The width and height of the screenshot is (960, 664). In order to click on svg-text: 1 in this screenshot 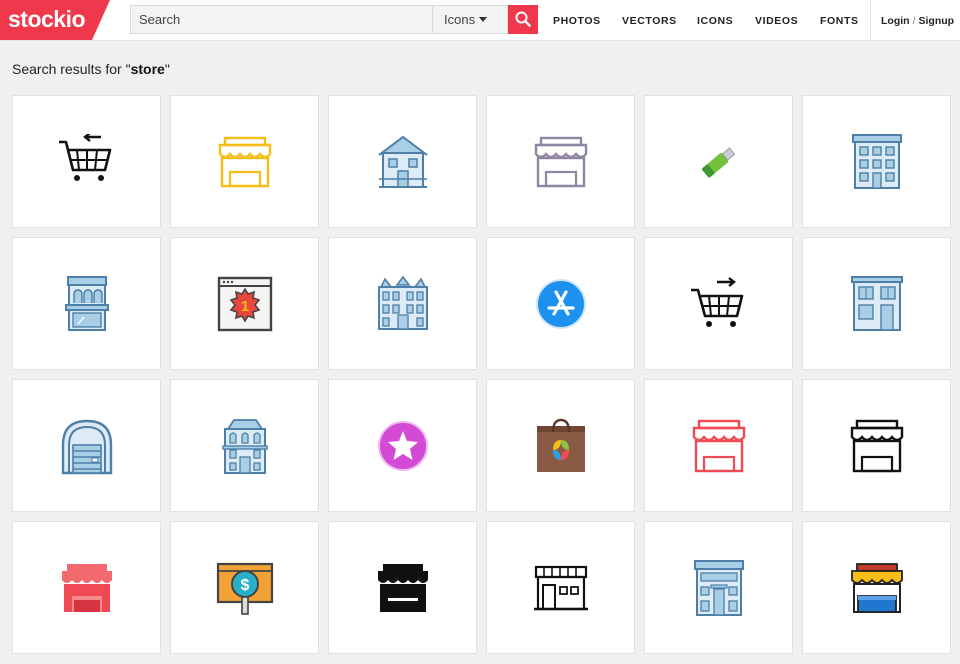, I will do `click(244, 306)`.